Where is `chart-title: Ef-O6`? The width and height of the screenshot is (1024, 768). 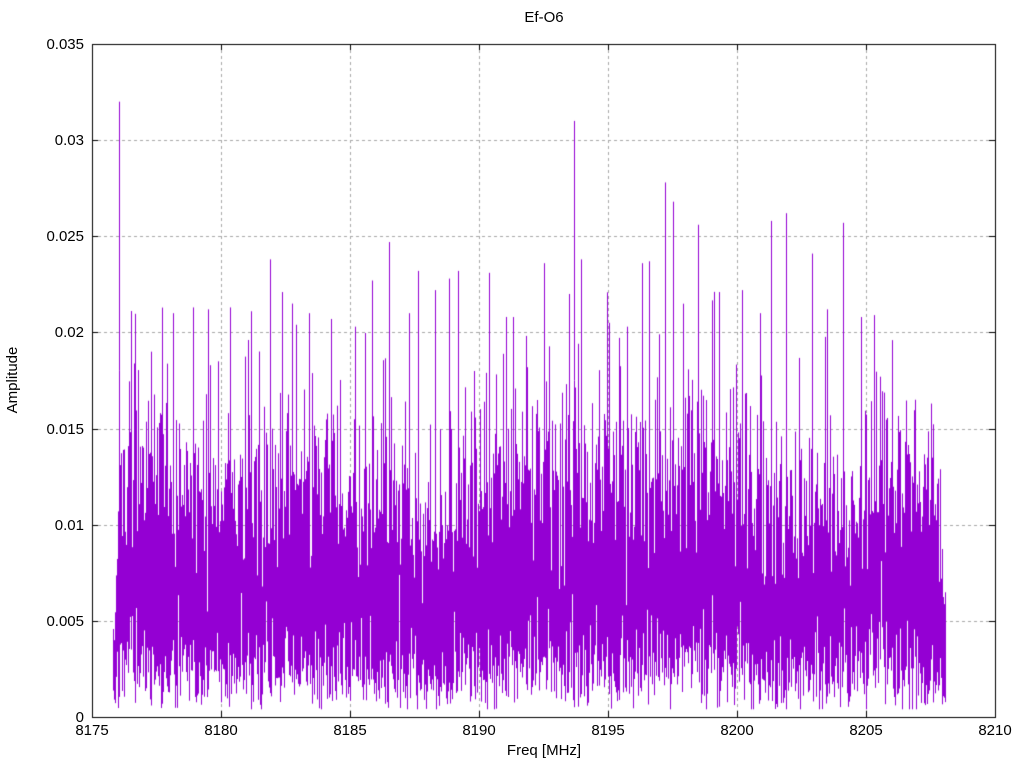 chart-title: Ef-O6 is located at coordinates (544, 17).